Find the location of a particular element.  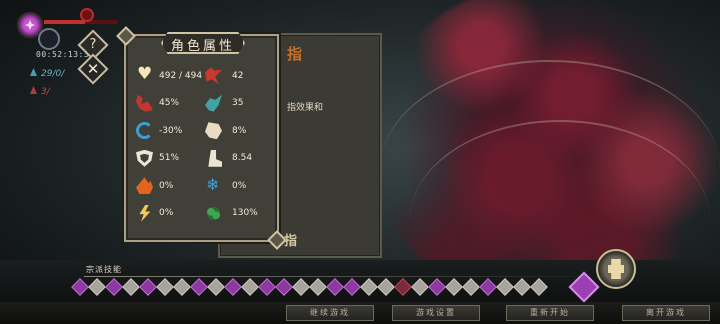

skills-bar is located at coordinates (309, 287).